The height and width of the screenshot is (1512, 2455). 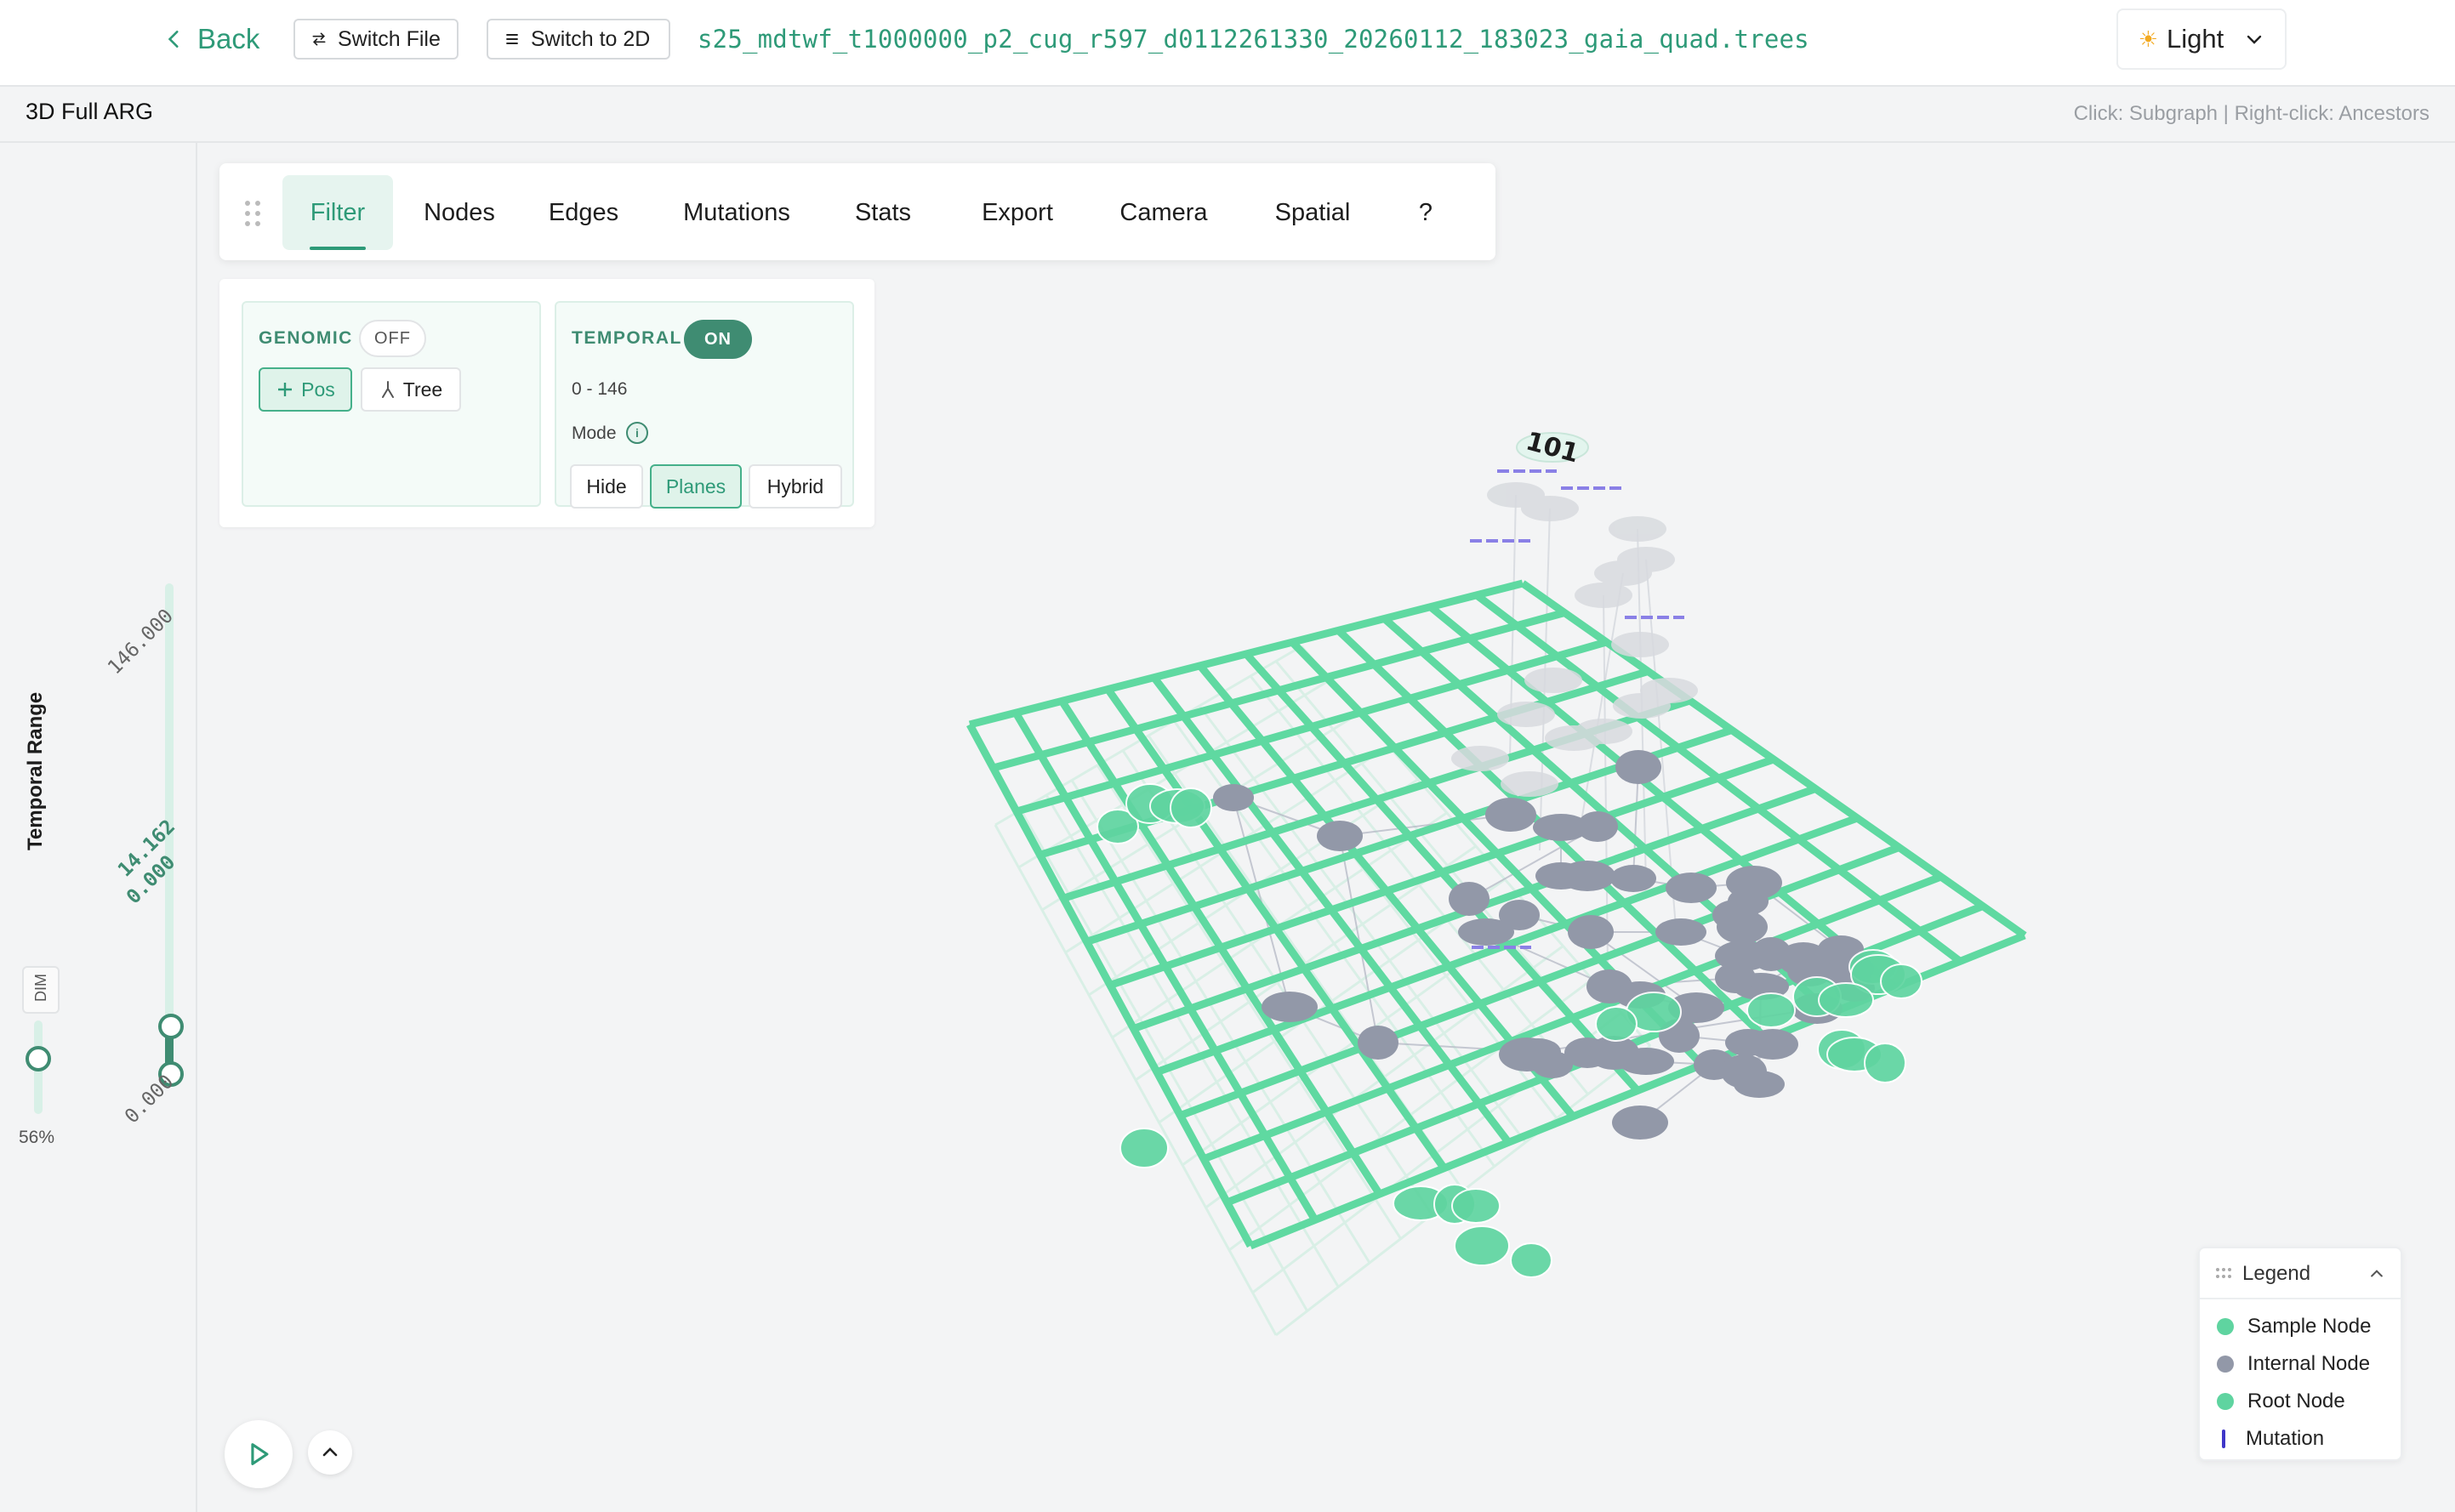 I want to click on legend-item-sample-node: Sample Node, so click(x=2294, y=1327).